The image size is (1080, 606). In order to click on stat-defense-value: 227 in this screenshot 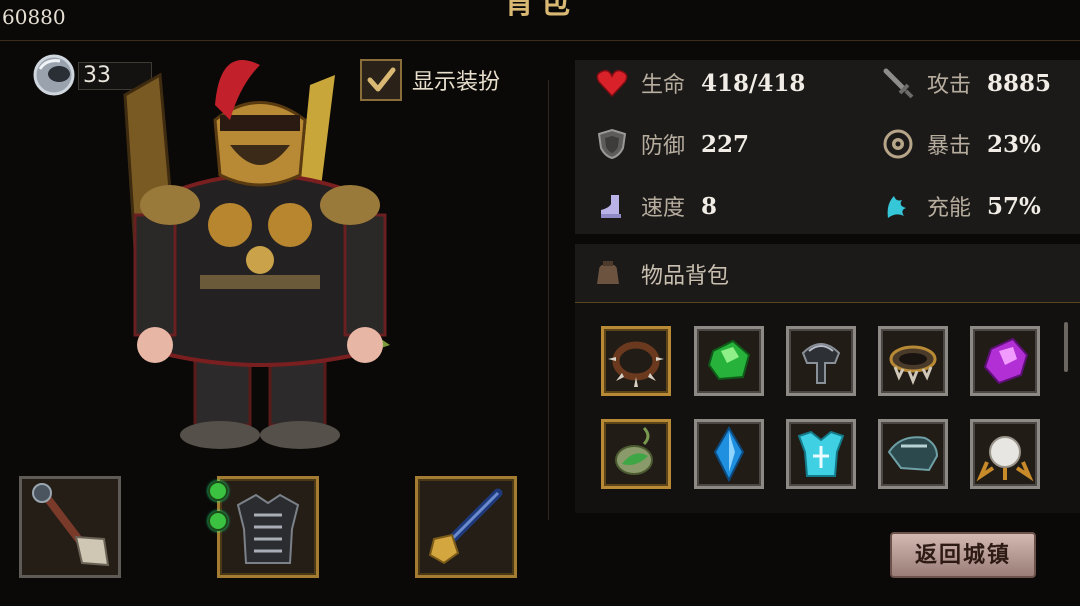, I will do `click(725, 144)`.